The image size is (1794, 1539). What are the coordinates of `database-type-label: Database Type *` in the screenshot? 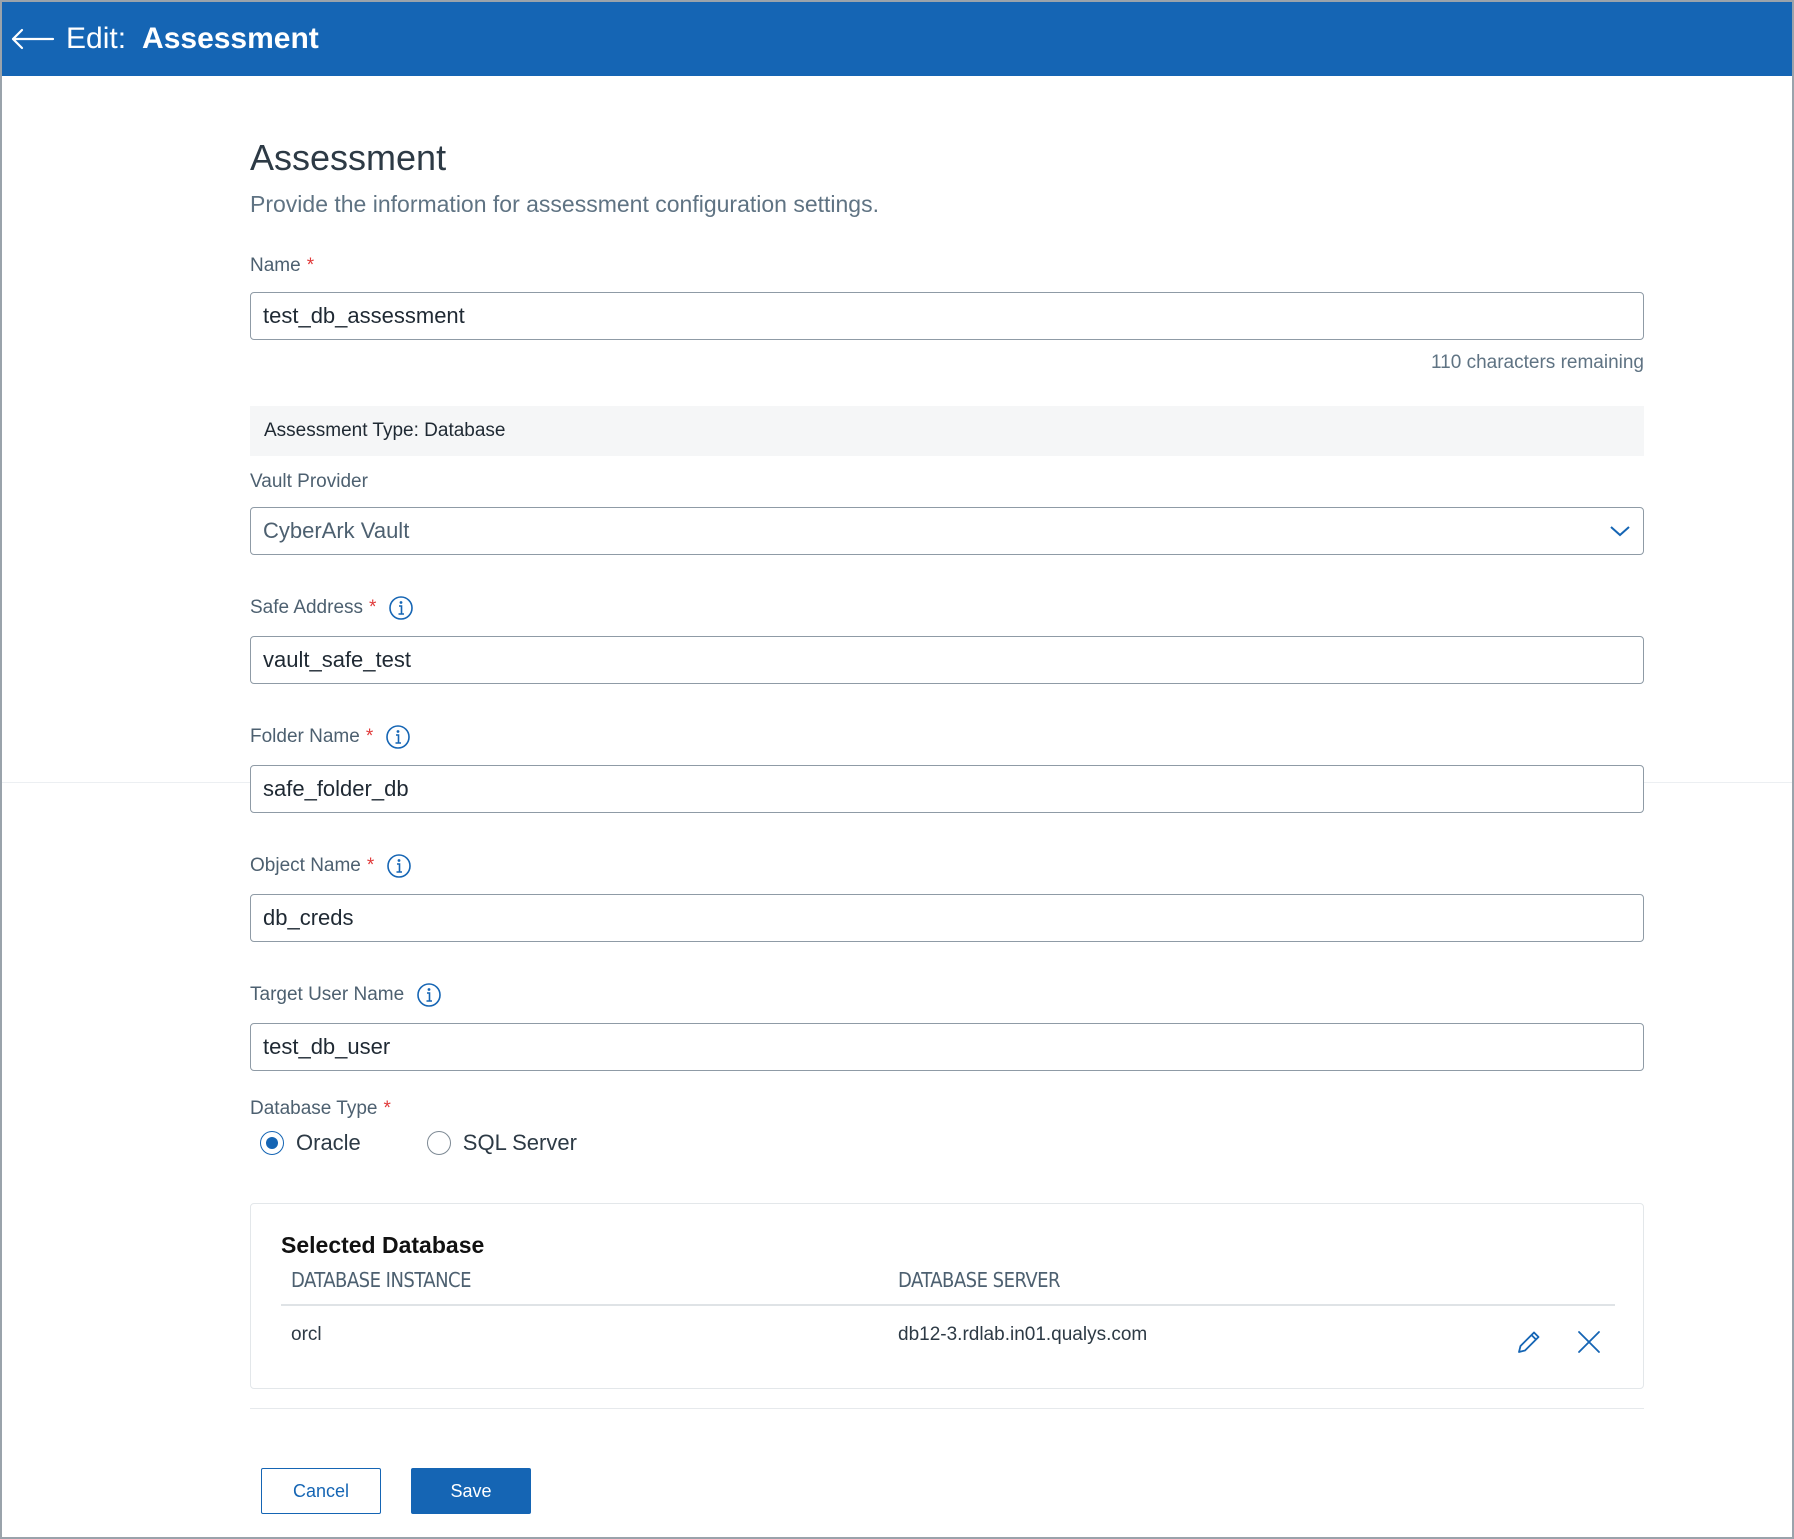 It's located at (320, 1109).